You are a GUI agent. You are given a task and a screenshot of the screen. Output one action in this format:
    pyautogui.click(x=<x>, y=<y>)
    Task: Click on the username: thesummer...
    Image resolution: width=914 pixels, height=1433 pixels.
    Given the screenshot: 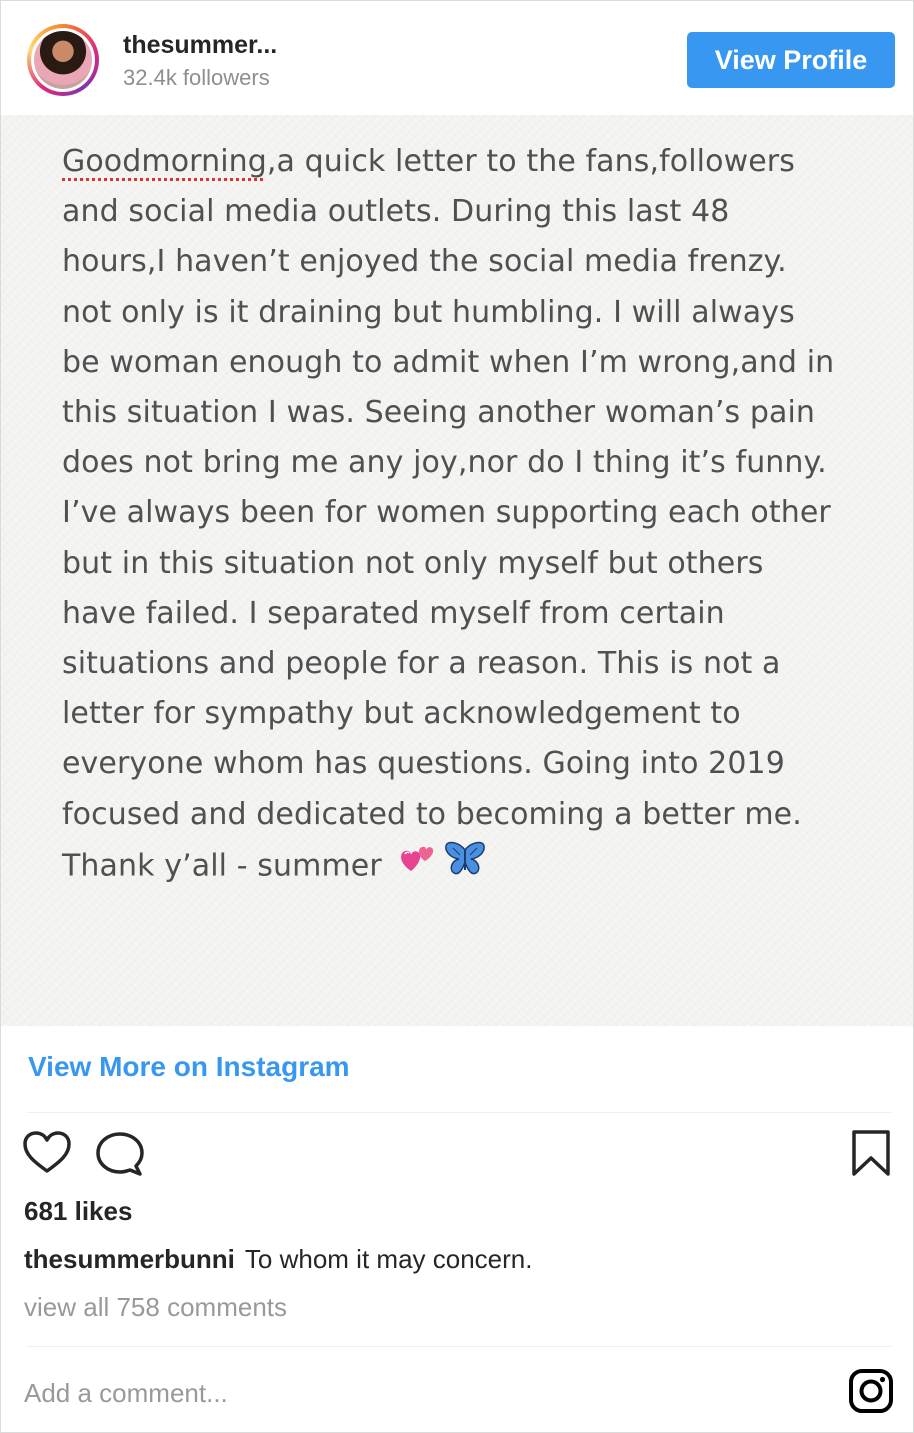 What is the action you would take?
    pyautogui.click(x=200, y=45)
    